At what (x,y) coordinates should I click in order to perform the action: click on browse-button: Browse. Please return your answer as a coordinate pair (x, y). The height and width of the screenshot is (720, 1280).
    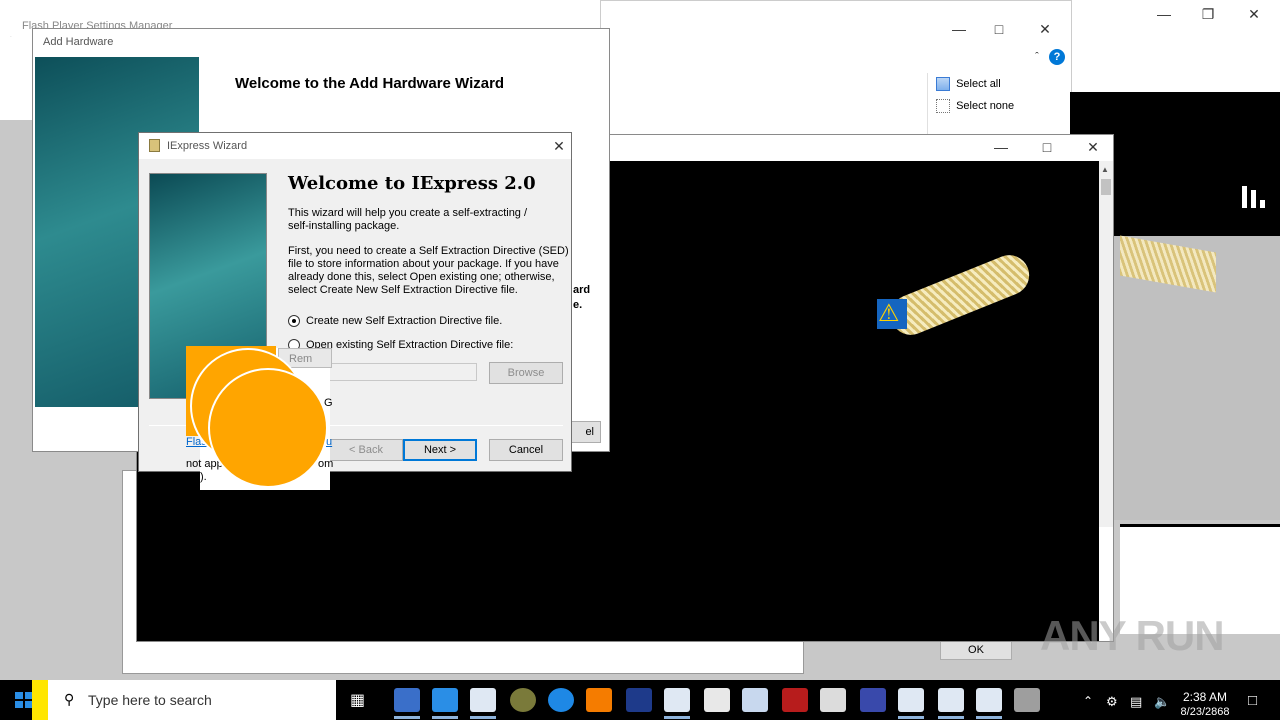
    Looking at the image, I should click on (526, 373).